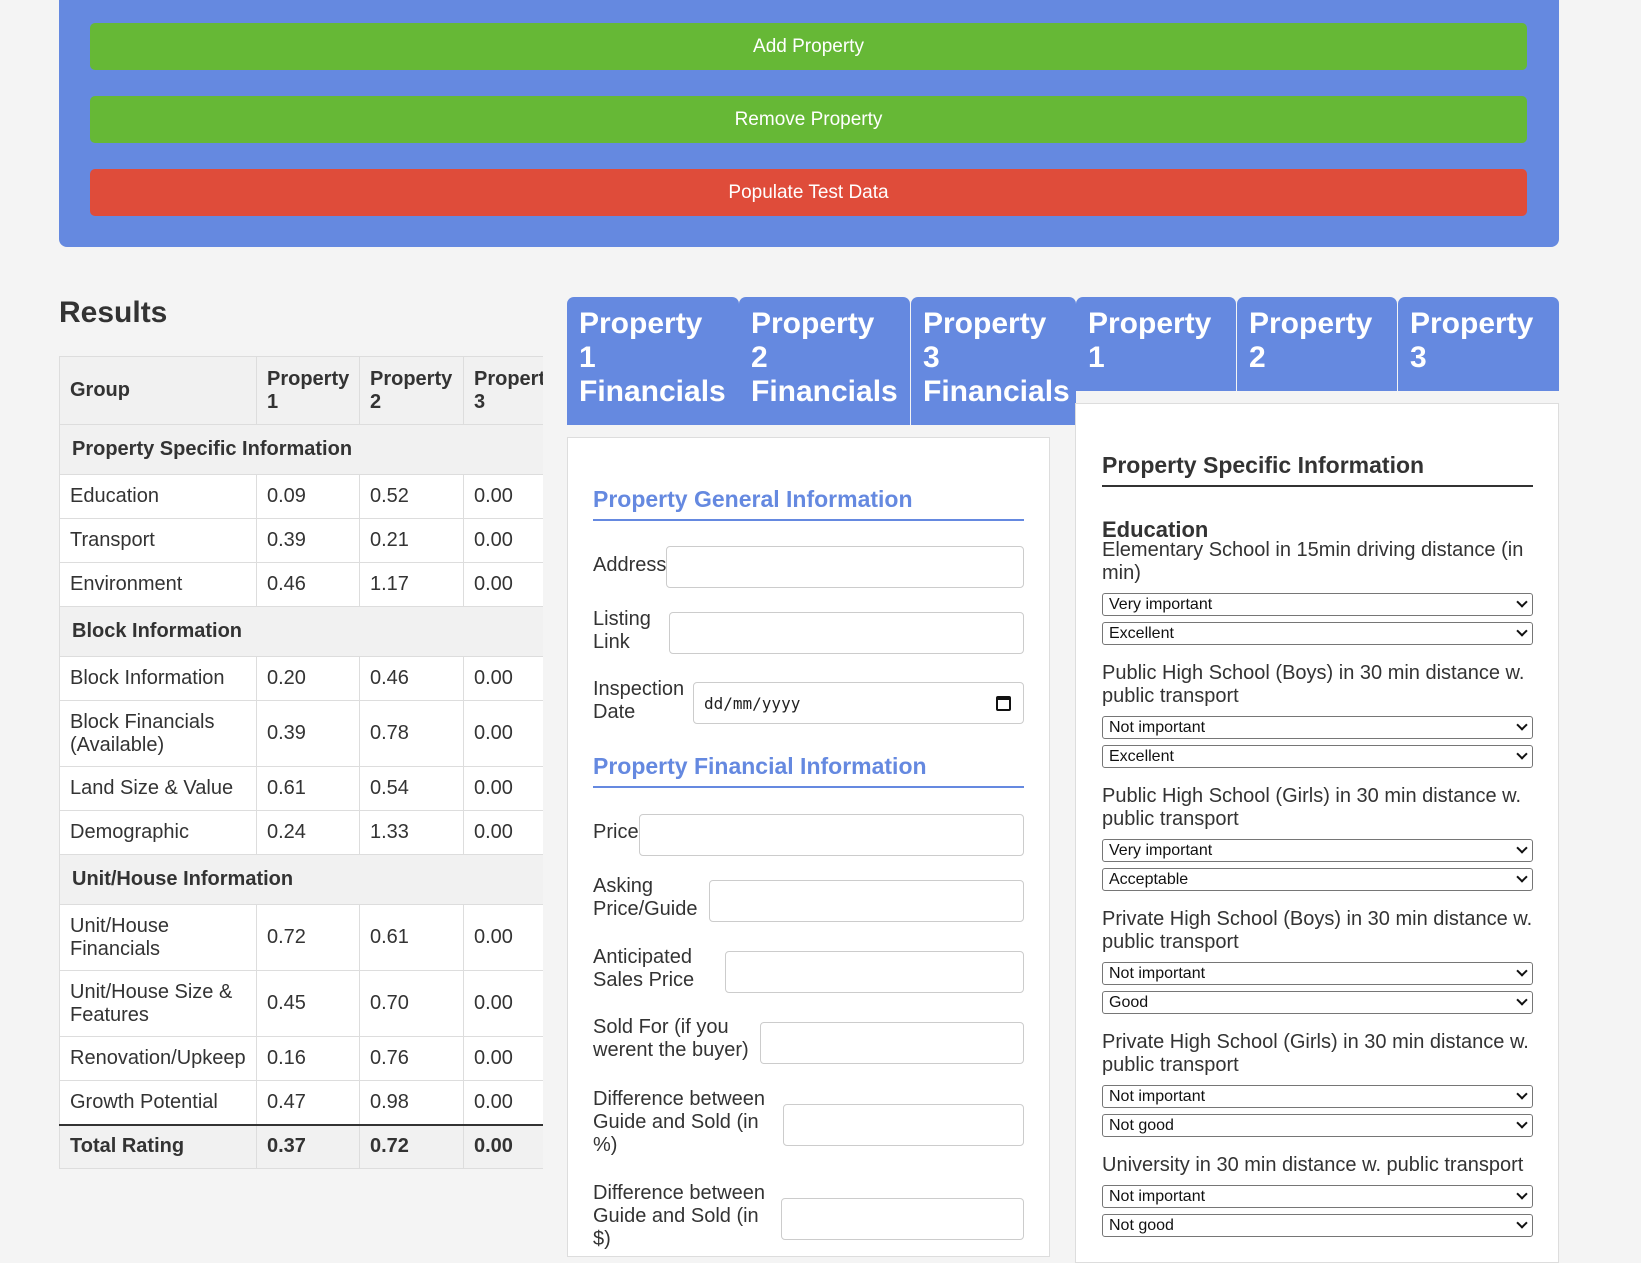 The height and width of the screenshot is (1263, 1641). What do you see at coordinates (301, 496) in the screenshot?
I see `table-row: Education 0.09 0.52 0.00` at bounding box center [301, 496].